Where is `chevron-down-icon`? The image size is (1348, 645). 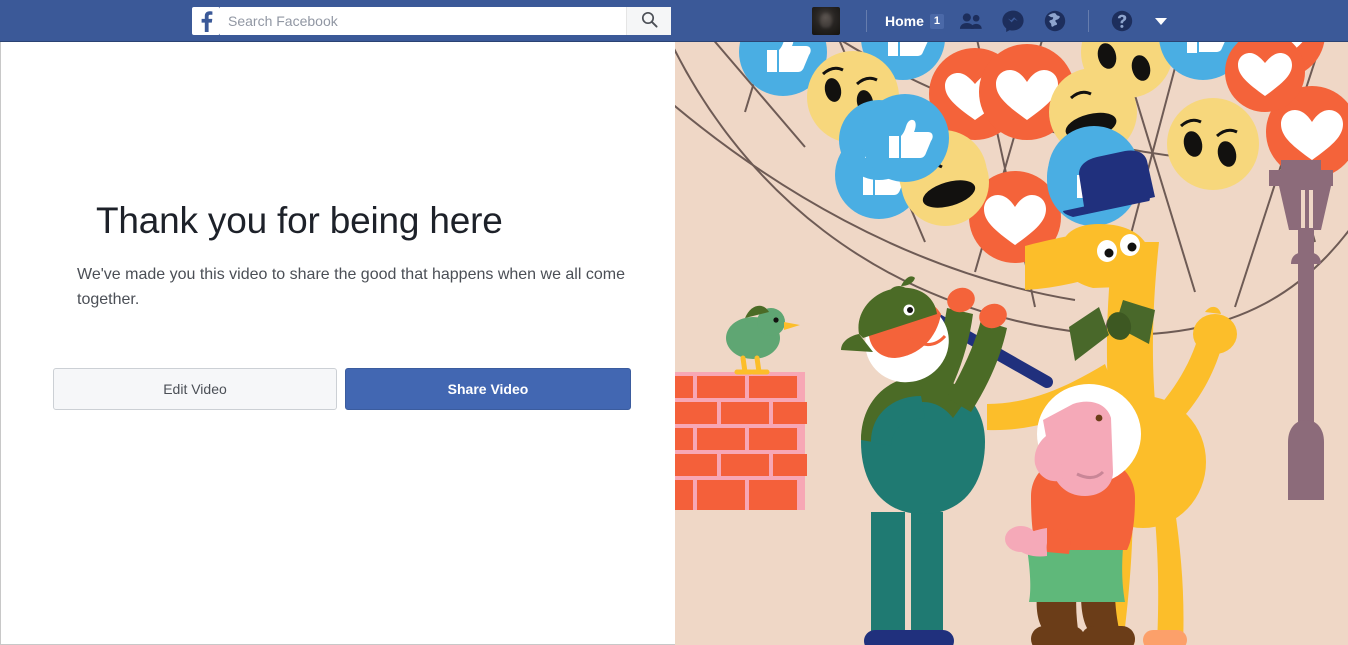 chevron-down-icon is located at coordinates (1160, 21).